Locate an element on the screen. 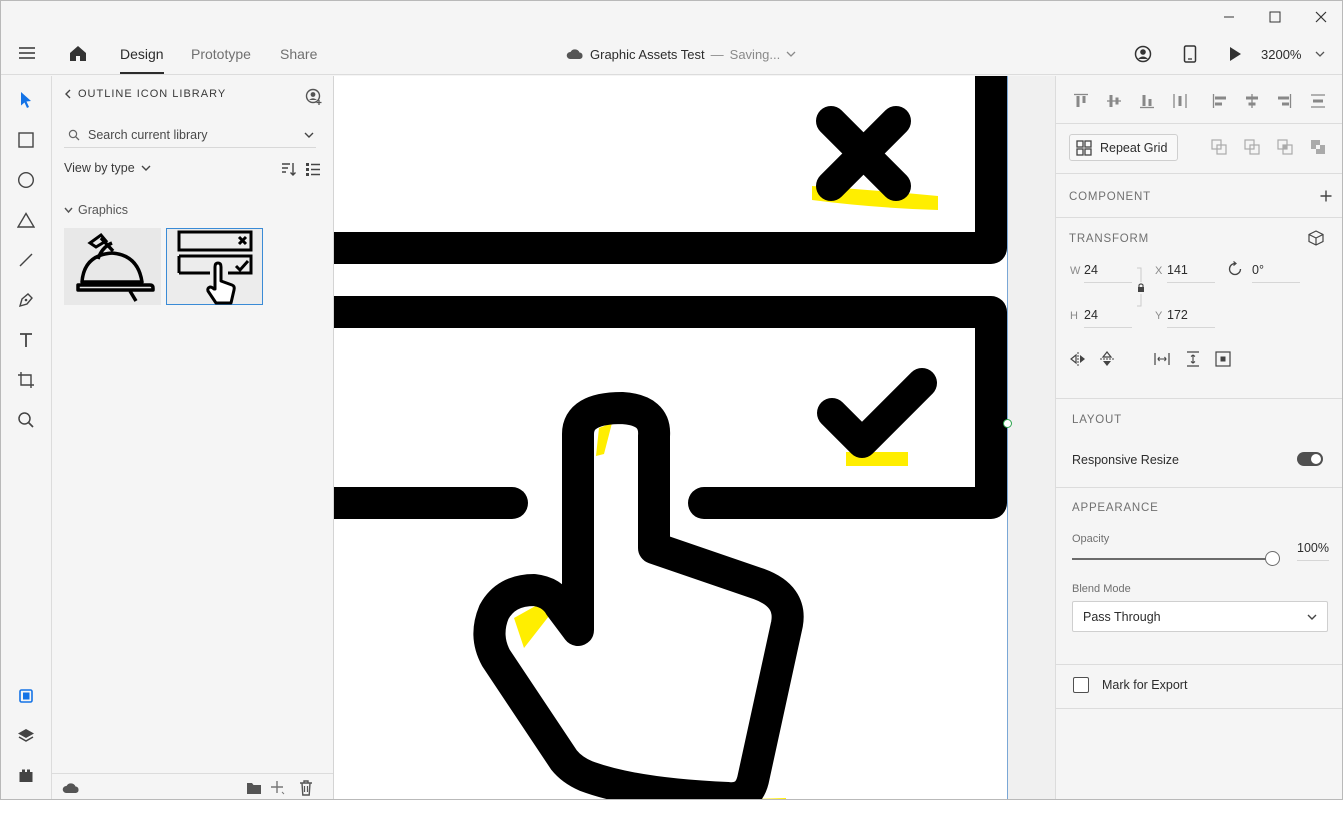  sort-button is located at coordinates (289, 169).